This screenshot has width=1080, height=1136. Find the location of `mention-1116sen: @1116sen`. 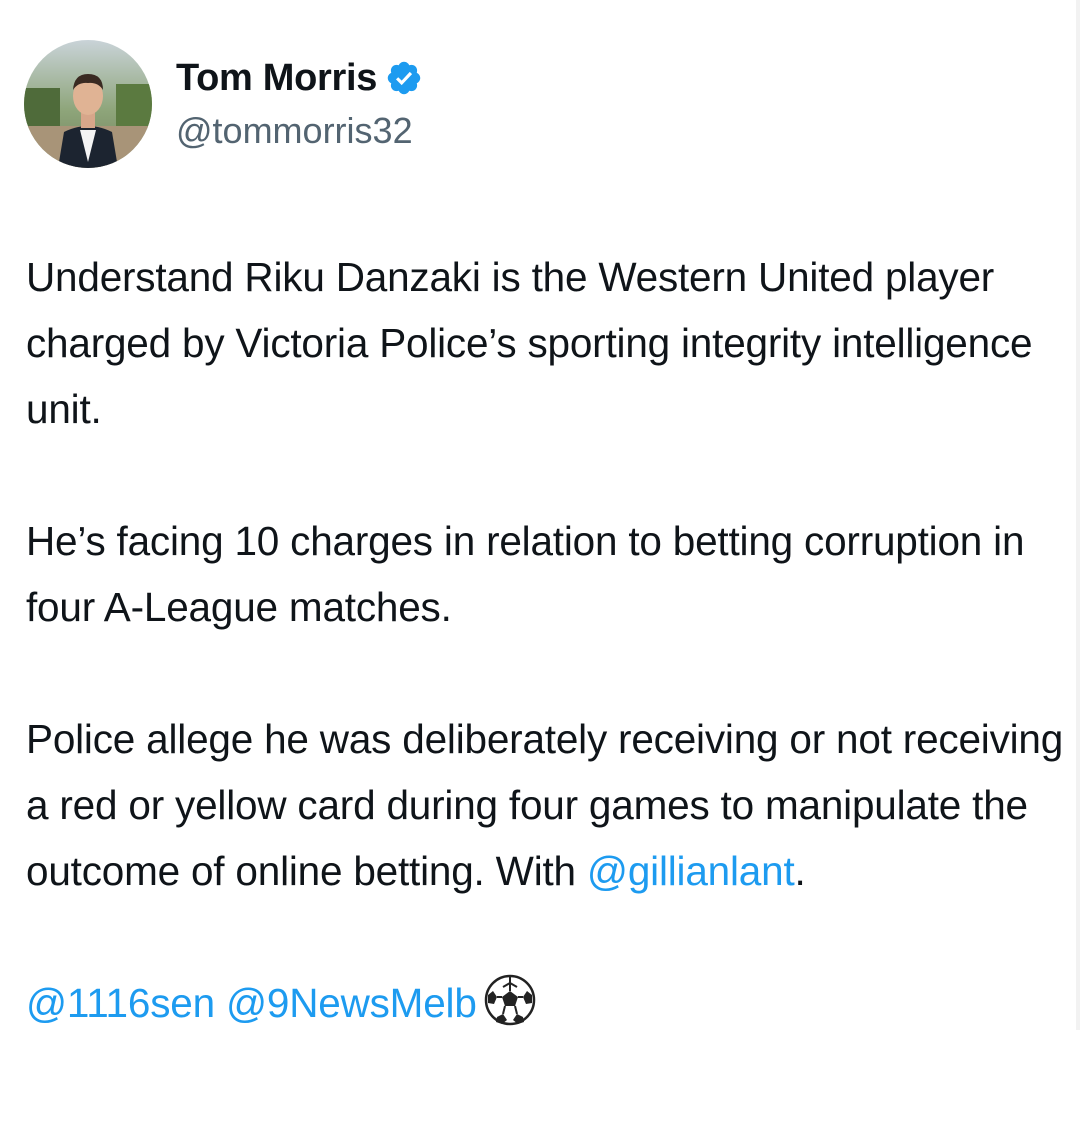

mention-1116sen: @1116sen is located at coordinates (120, 1003).